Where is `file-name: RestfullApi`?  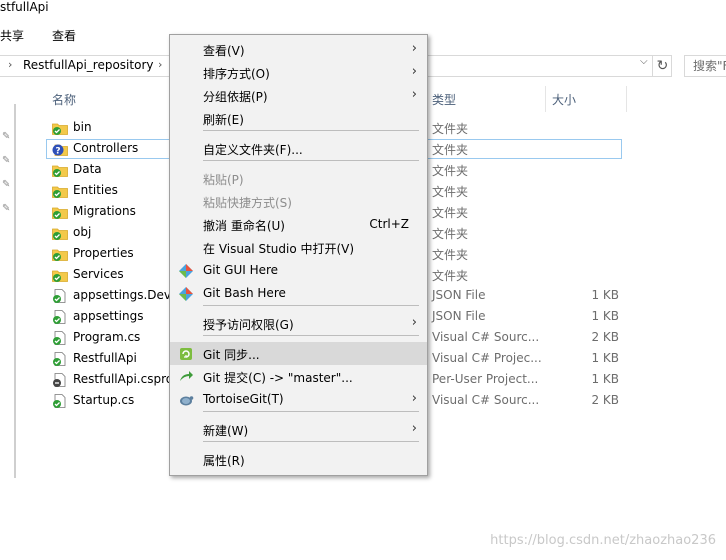 file-name: RestfullApi is located at coordinates (105, 358).